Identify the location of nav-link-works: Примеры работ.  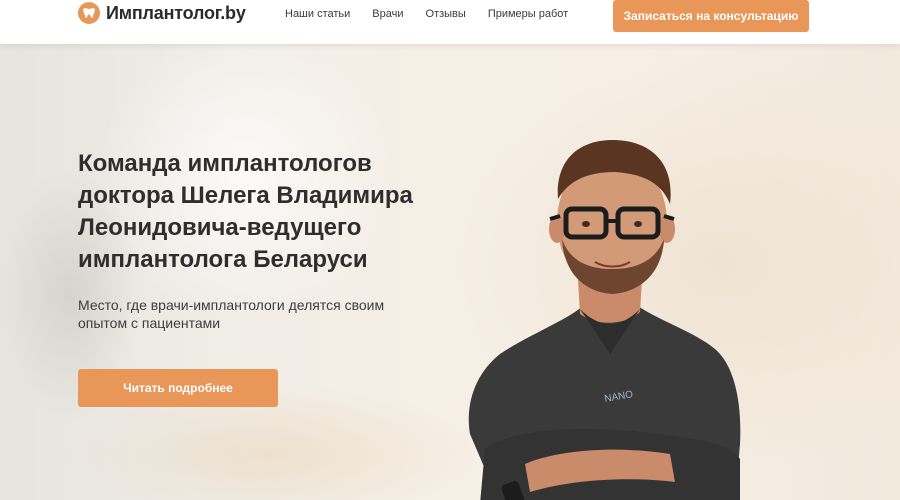
(528, 14).